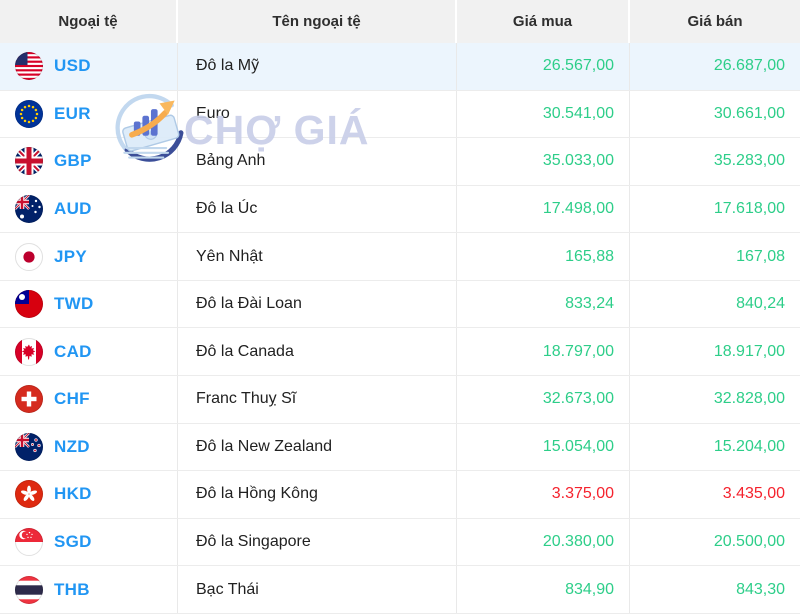 The width and height of the screenshot is (800, 614). I want to click on currency-code: EUR, so click(72, 114).